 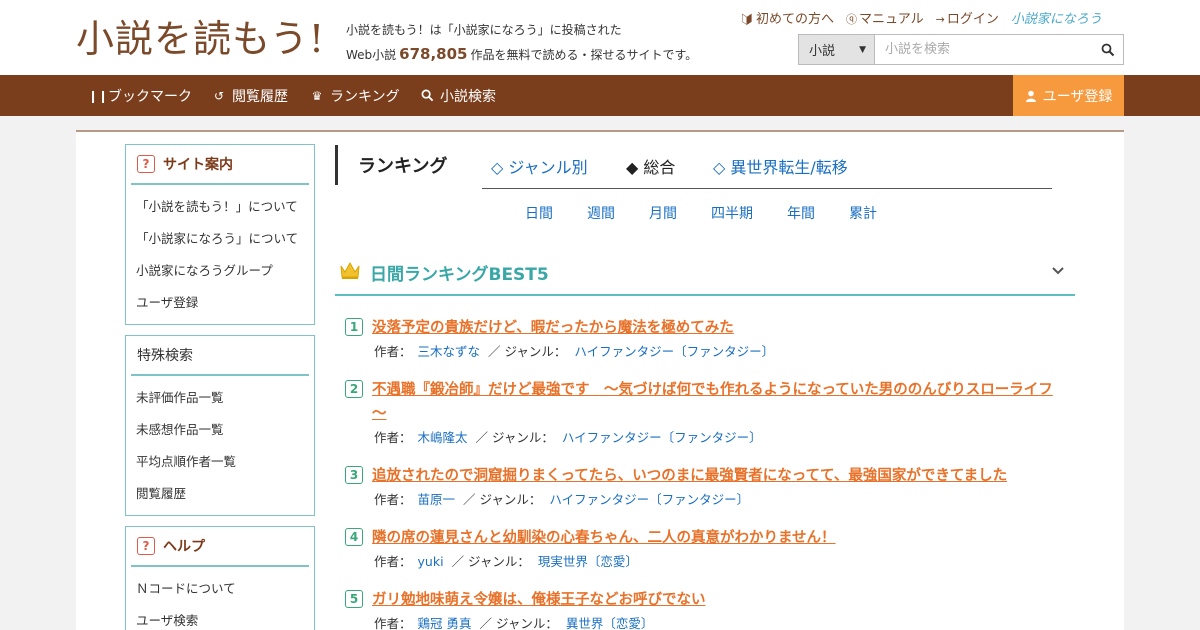 I want to click on register-button: ユーザ登録, so click(x=1068, y=95).